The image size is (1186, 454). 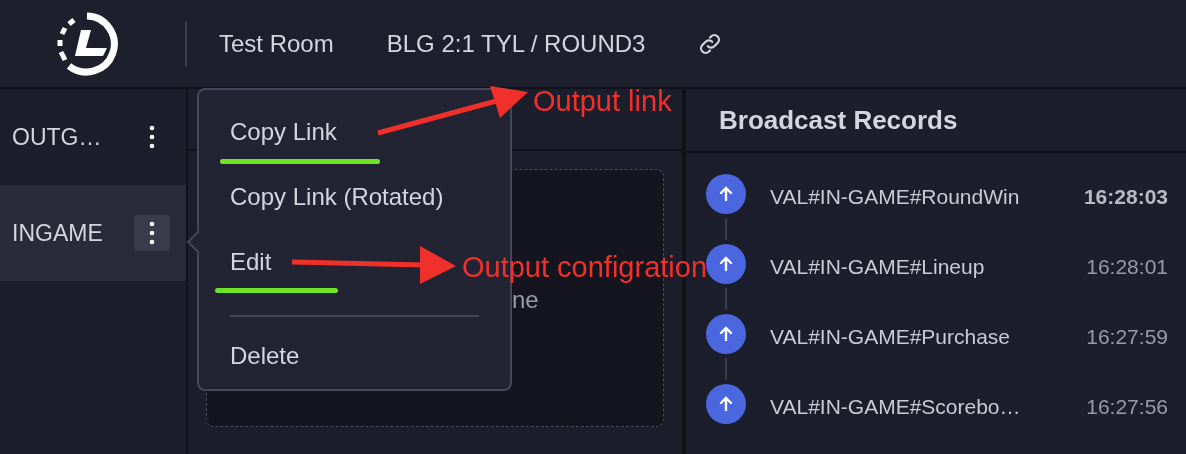 I want to click on annotation-text: Output configration, so click(x=585, y=267).